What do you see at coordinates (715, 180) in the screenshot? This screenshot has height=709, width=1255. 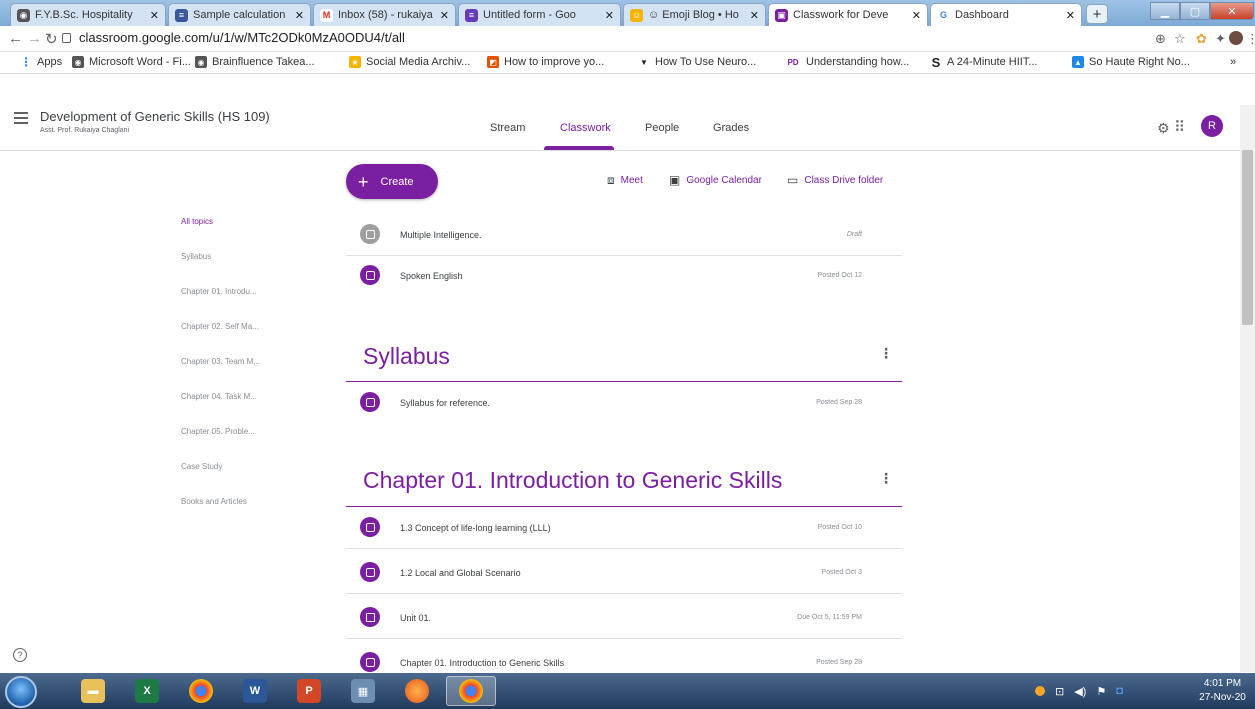 I see `calendar-link: ▣ Google Calendar` at bounding box center [715, 180].